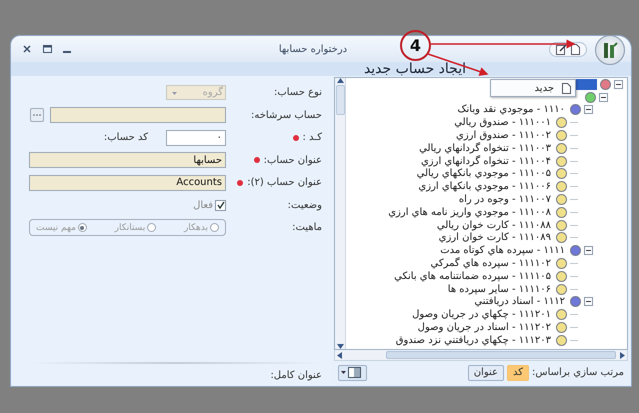 Image resolution: width=639 pixels, height=413 pixels. Describe the element at coordinates (127, 182) in the screenshot. I see `account-title-field: Accounts` at that location.